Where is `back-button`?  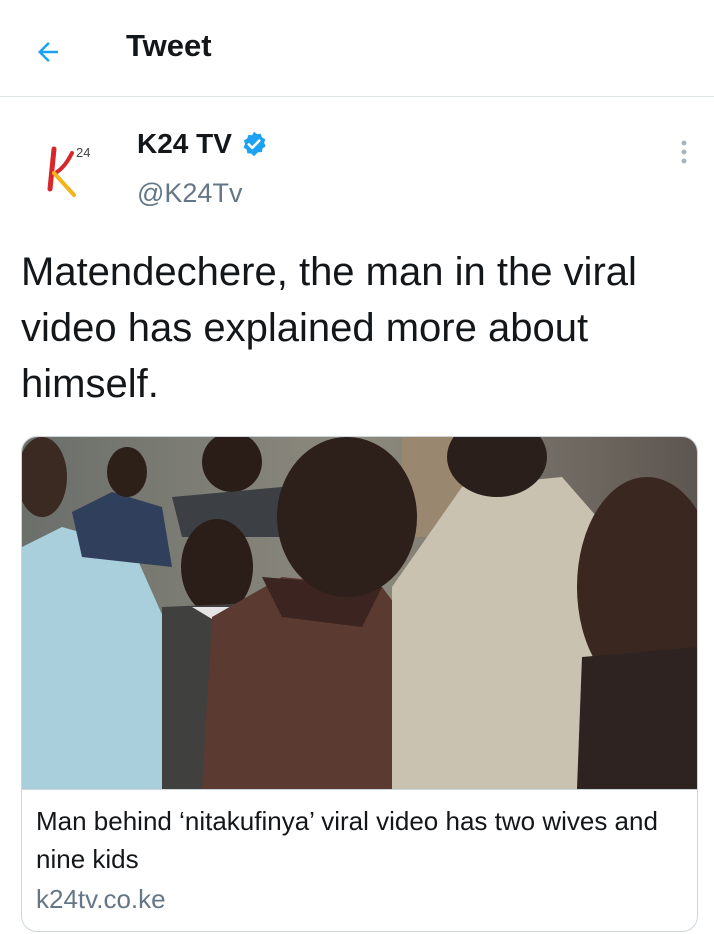
back-button is located at coordinates (48, 52).